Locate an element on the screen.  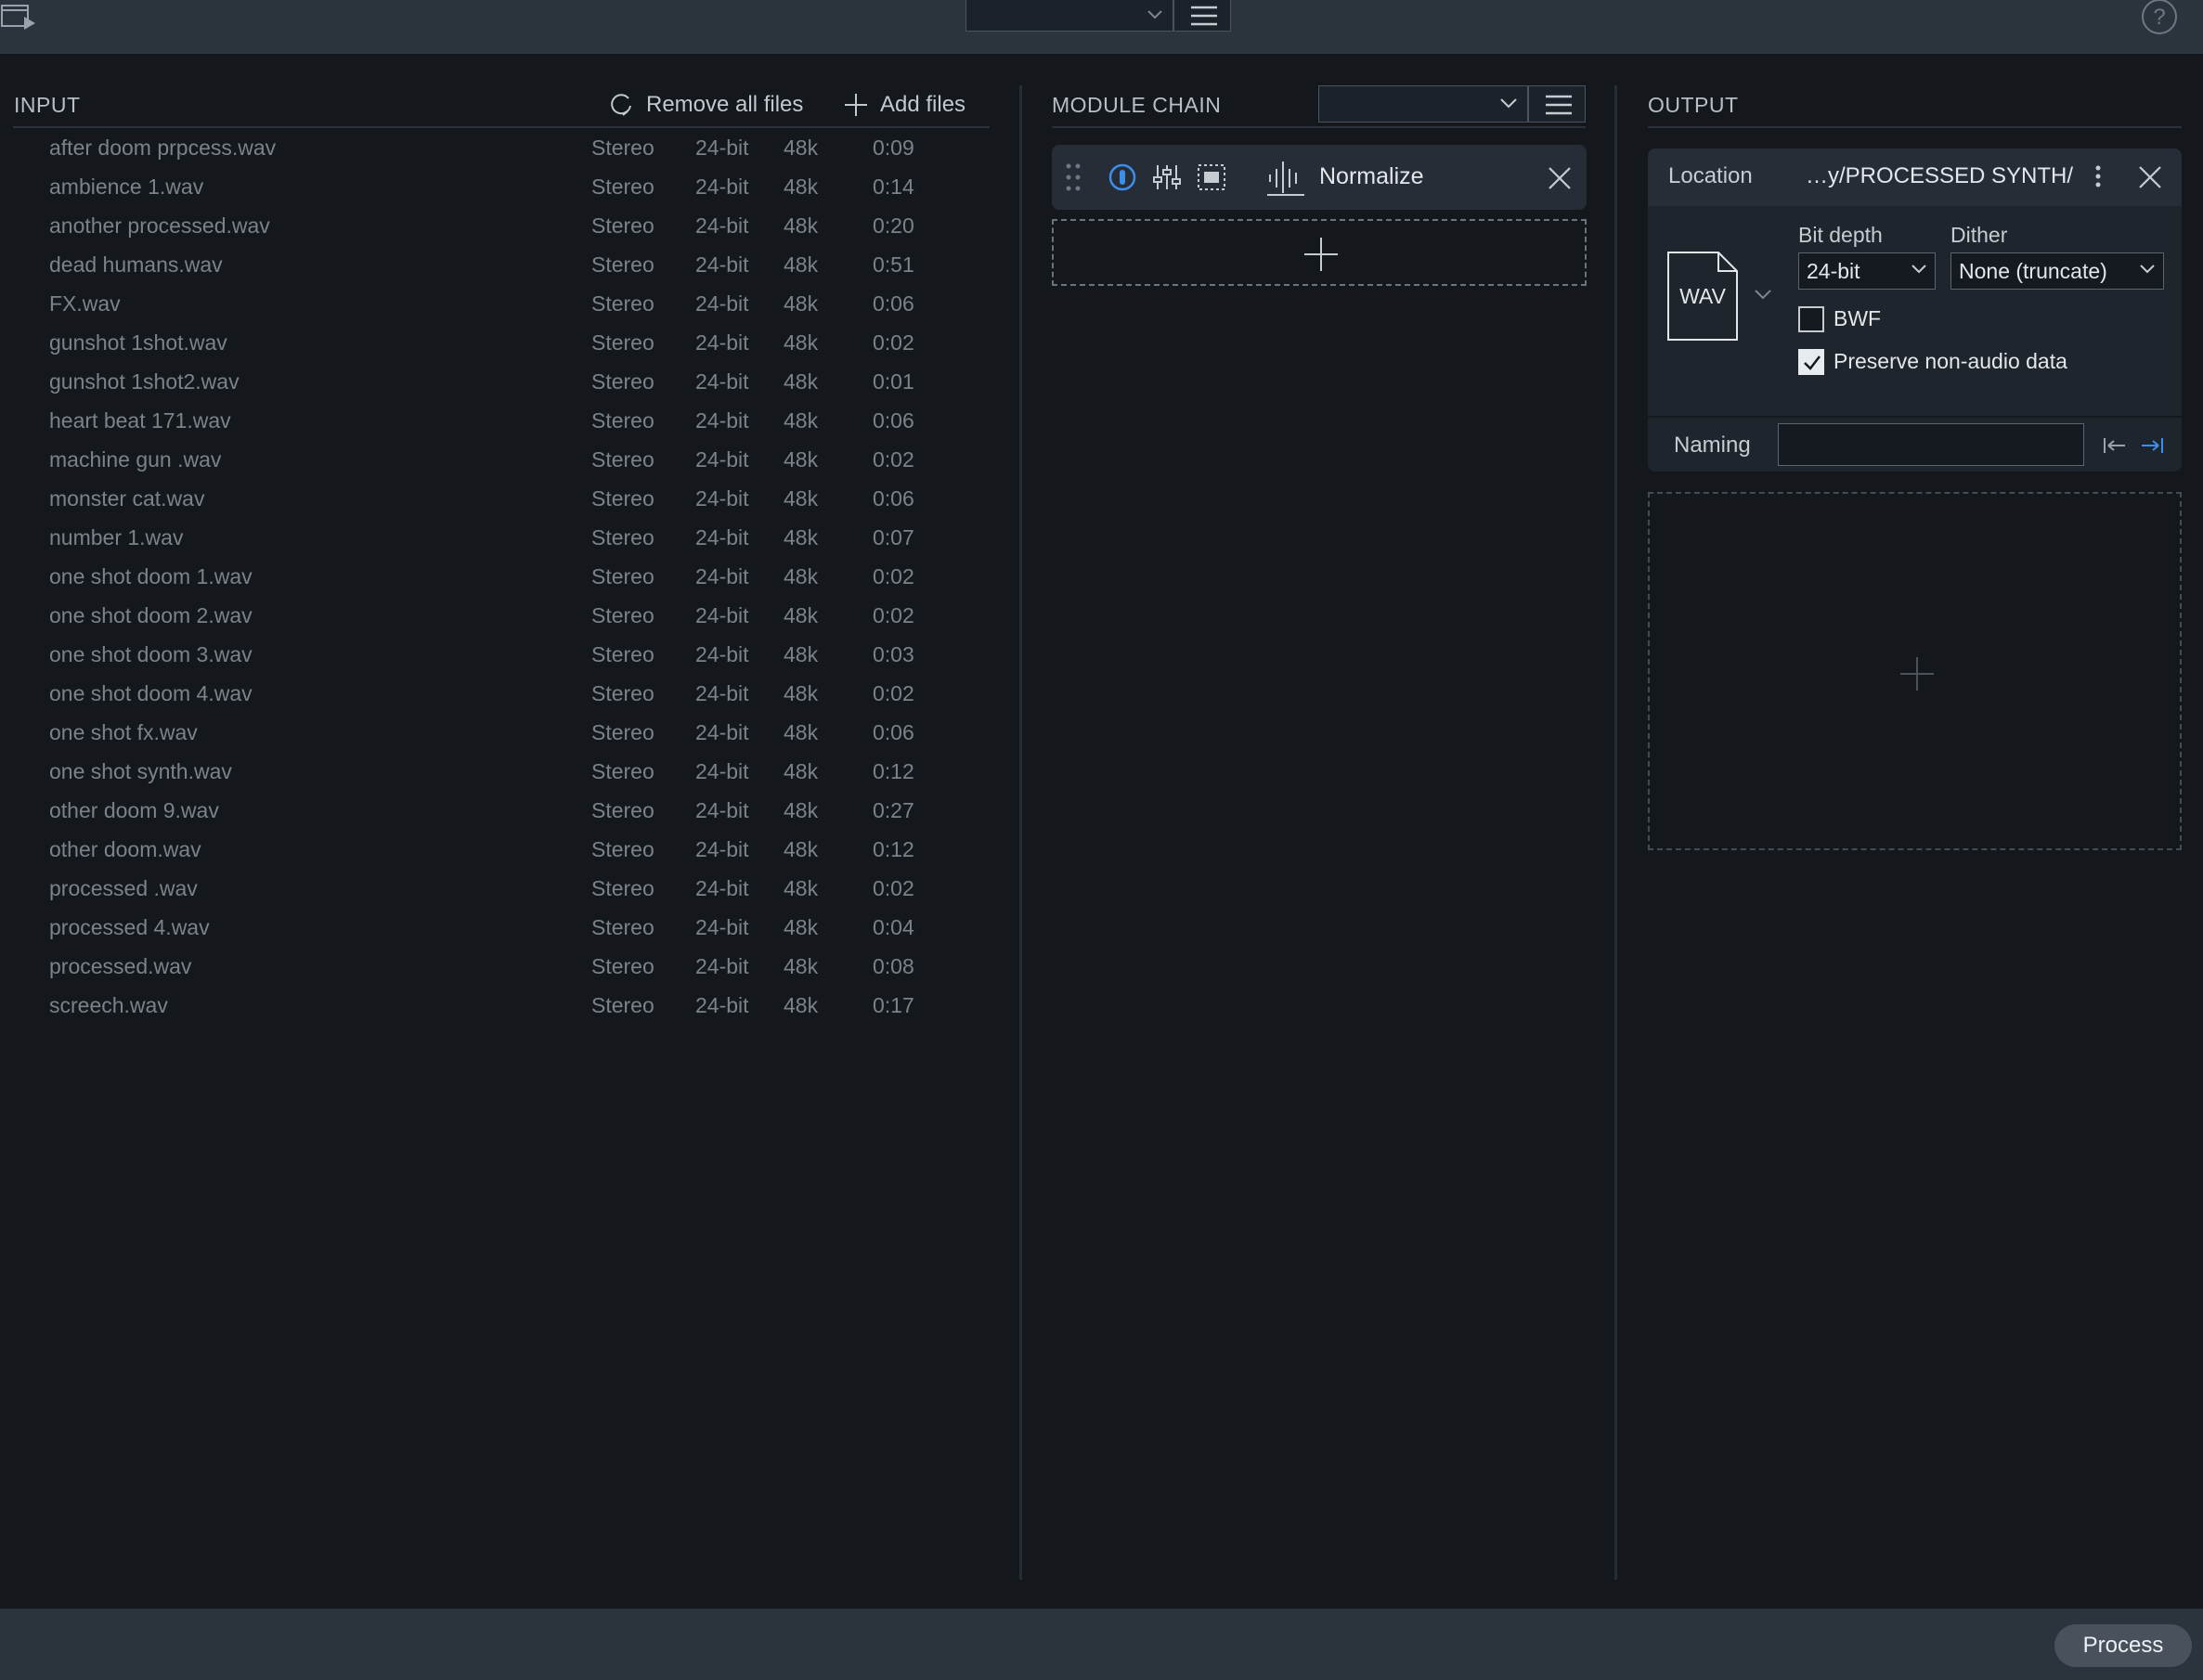
location-path: …y/PROCESSED SYNTH/ is located at coordinates (1940, 176).